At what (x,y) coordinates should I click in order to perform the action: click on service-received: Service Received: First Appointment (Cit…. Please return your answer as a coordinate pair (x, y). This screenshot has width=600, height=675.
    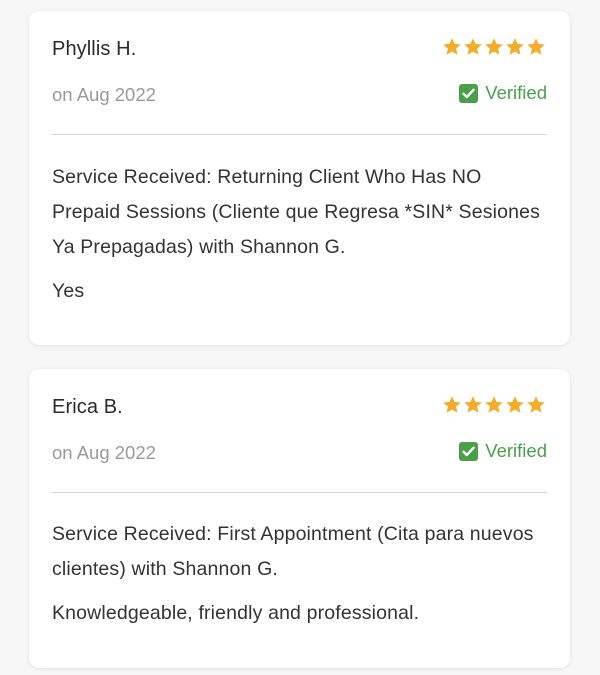
    Looking at the image, I should click on (293, 551).